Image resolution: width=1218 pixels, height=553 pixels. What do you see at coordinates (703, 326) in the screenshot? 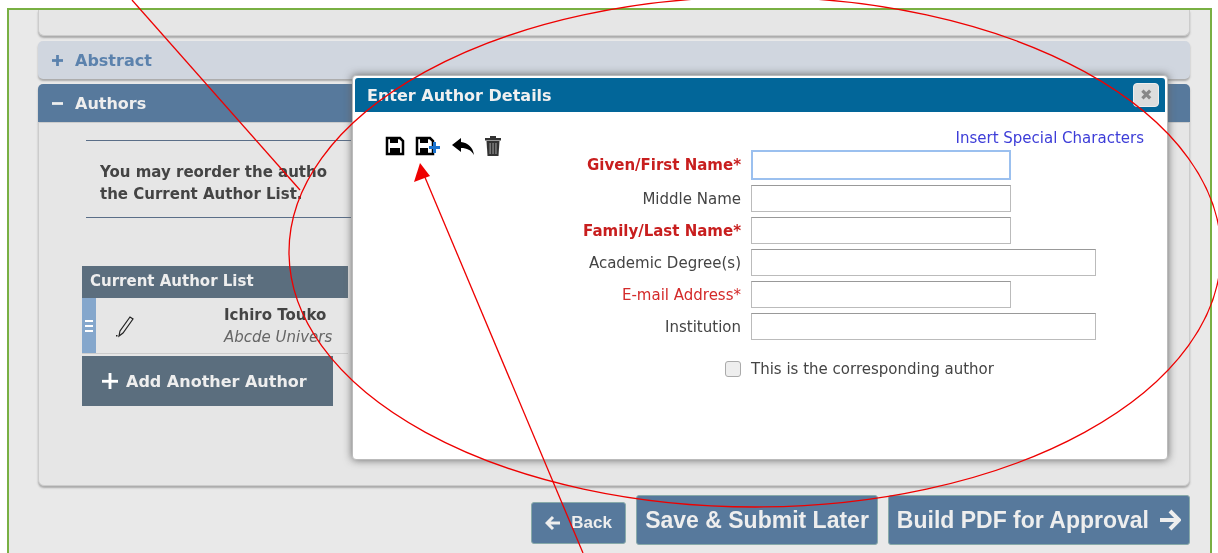
I see `field-label: Institution` at bounding box center [703, 326].